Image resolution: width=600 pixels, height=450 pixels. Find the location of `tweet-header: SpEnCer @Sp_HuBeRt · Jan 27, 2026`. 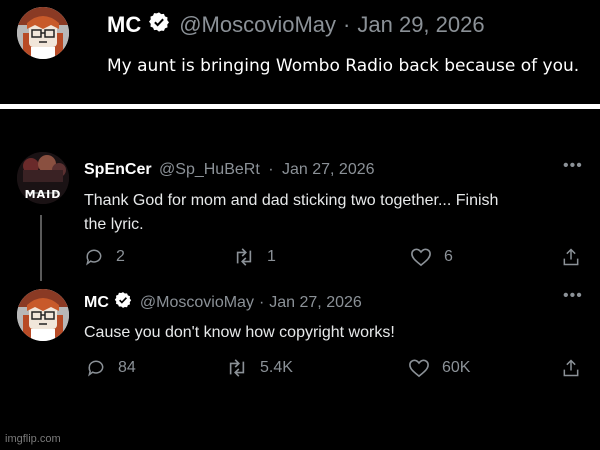

tweet-header: SpEnCer @Sp_HuBeRt · Jan 27, 2026 is located at coordinates (229, 170).